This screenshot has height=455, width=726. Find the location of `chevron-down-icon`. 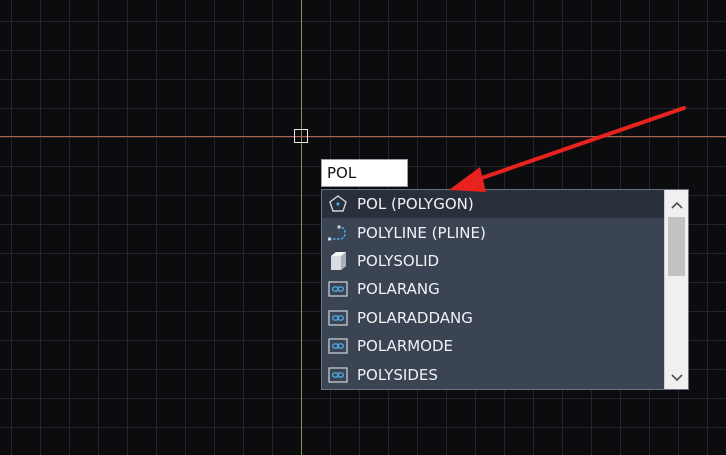

chevron-down-icon is located at coordinates (676, 376).